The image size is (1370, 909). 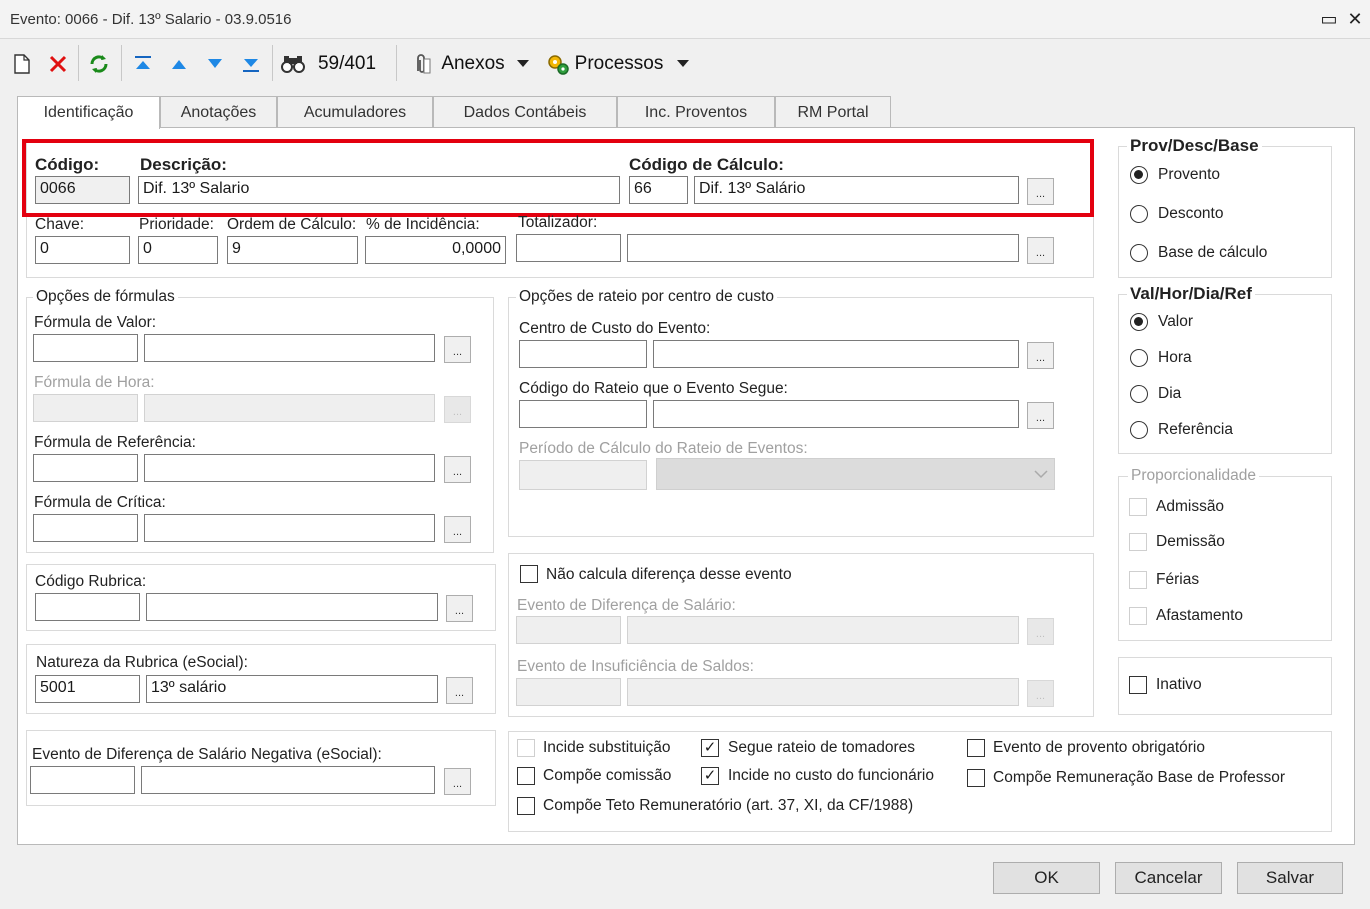 I want to click on tab-dados-contabeis: Dados Contábeis, so click(x=525, y=112).